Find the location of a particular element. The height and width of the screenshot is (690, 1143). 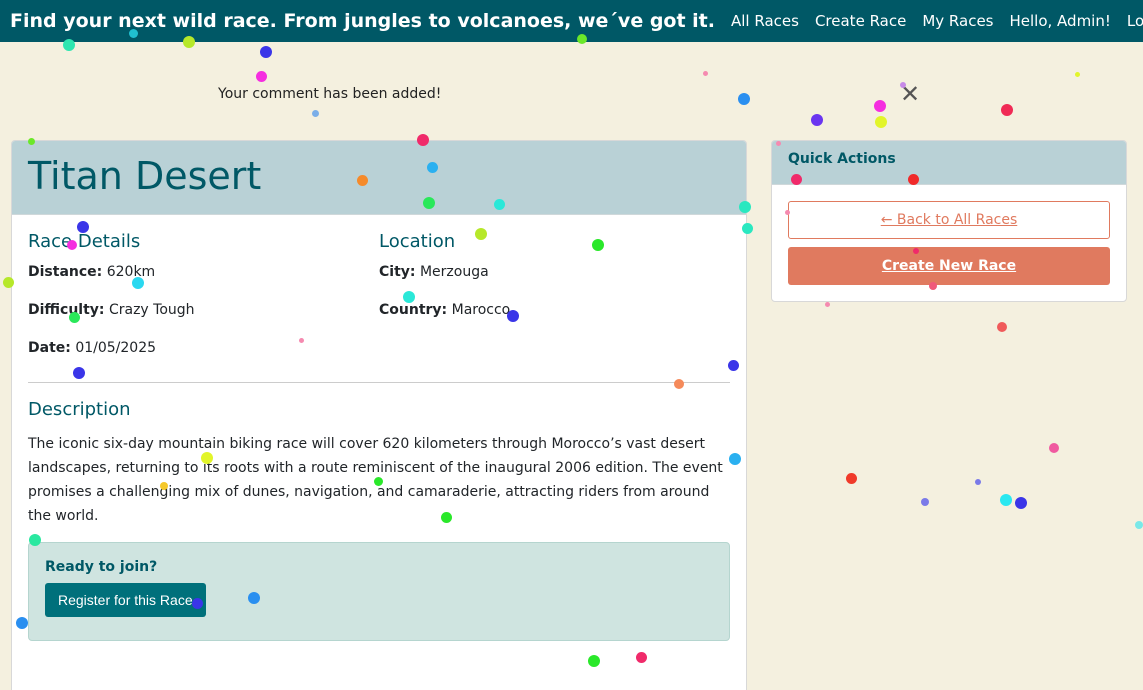

distance-value: 620km is located at coordinates (131, 272).